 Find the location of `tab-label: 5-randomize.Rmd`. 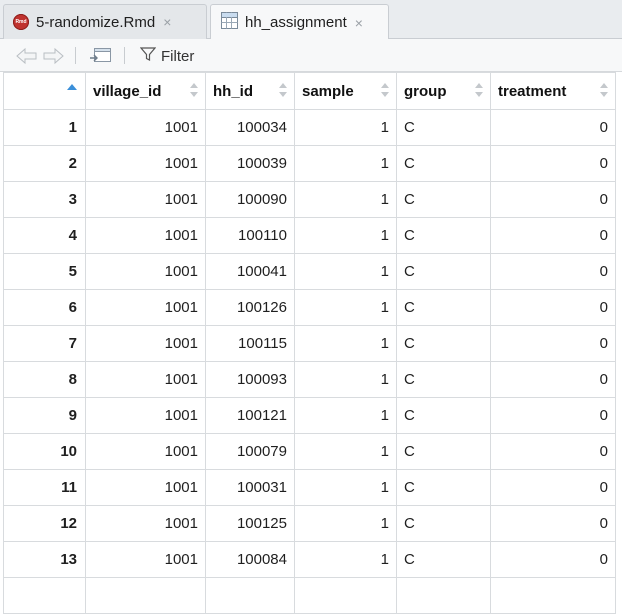

tab-label: 5-randomize.Rmd is located at coordinates (96, 22).